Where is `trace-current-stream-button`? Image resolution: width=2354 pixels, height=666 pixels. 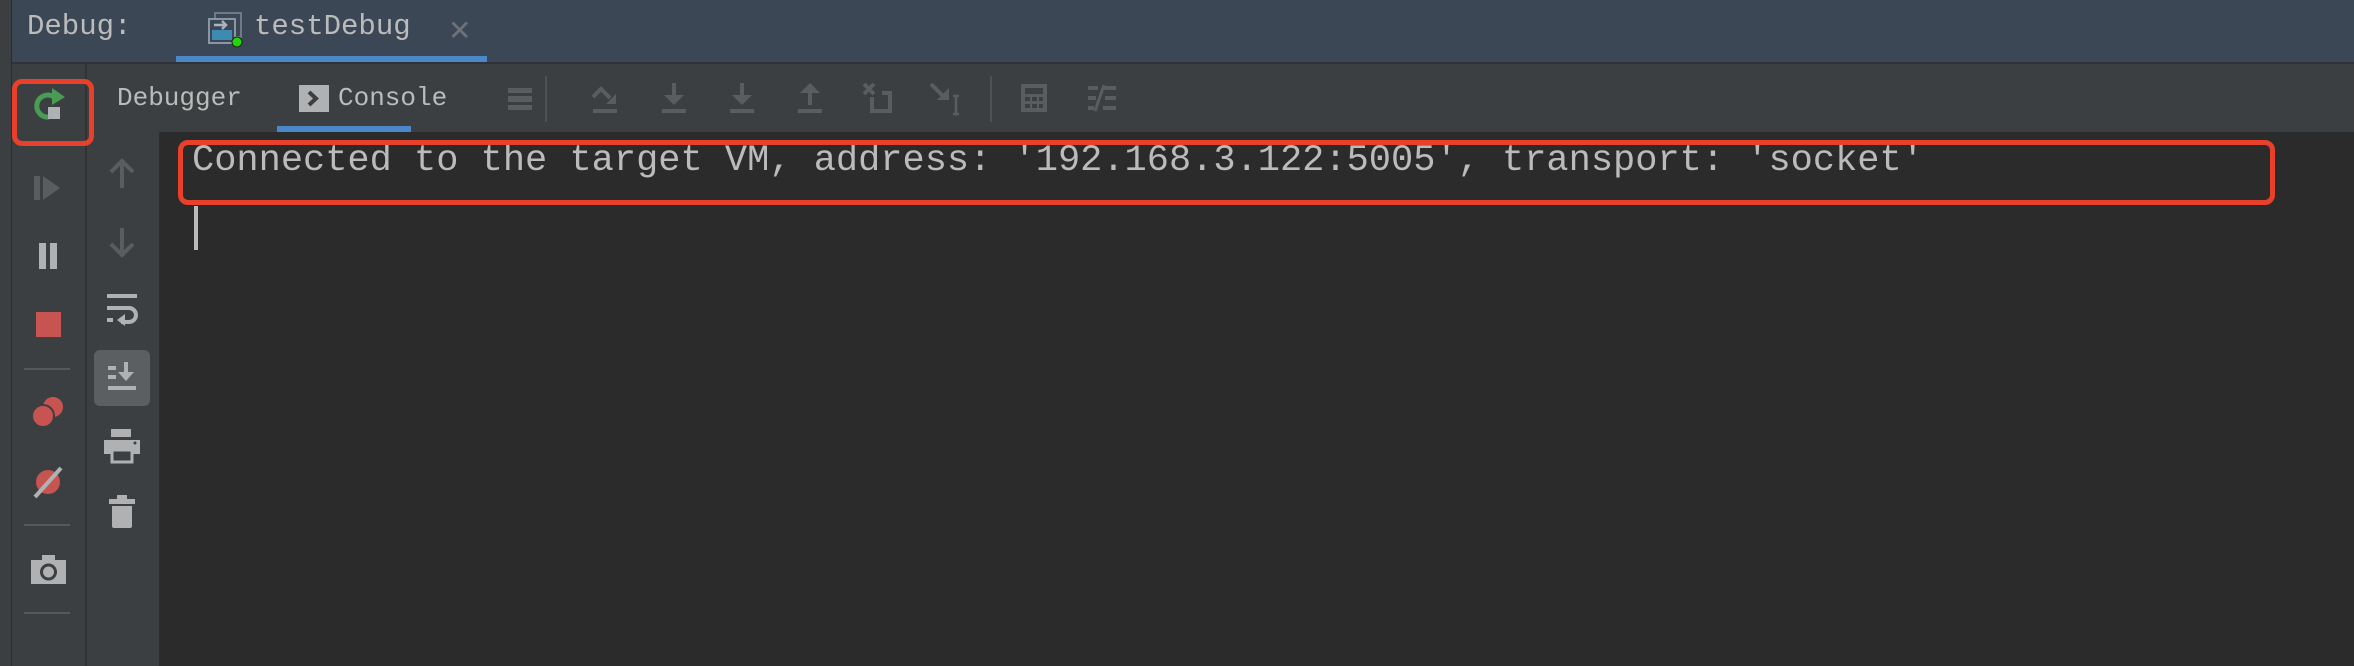 trace-current-stream-button is located at coordinates (1102, 98).